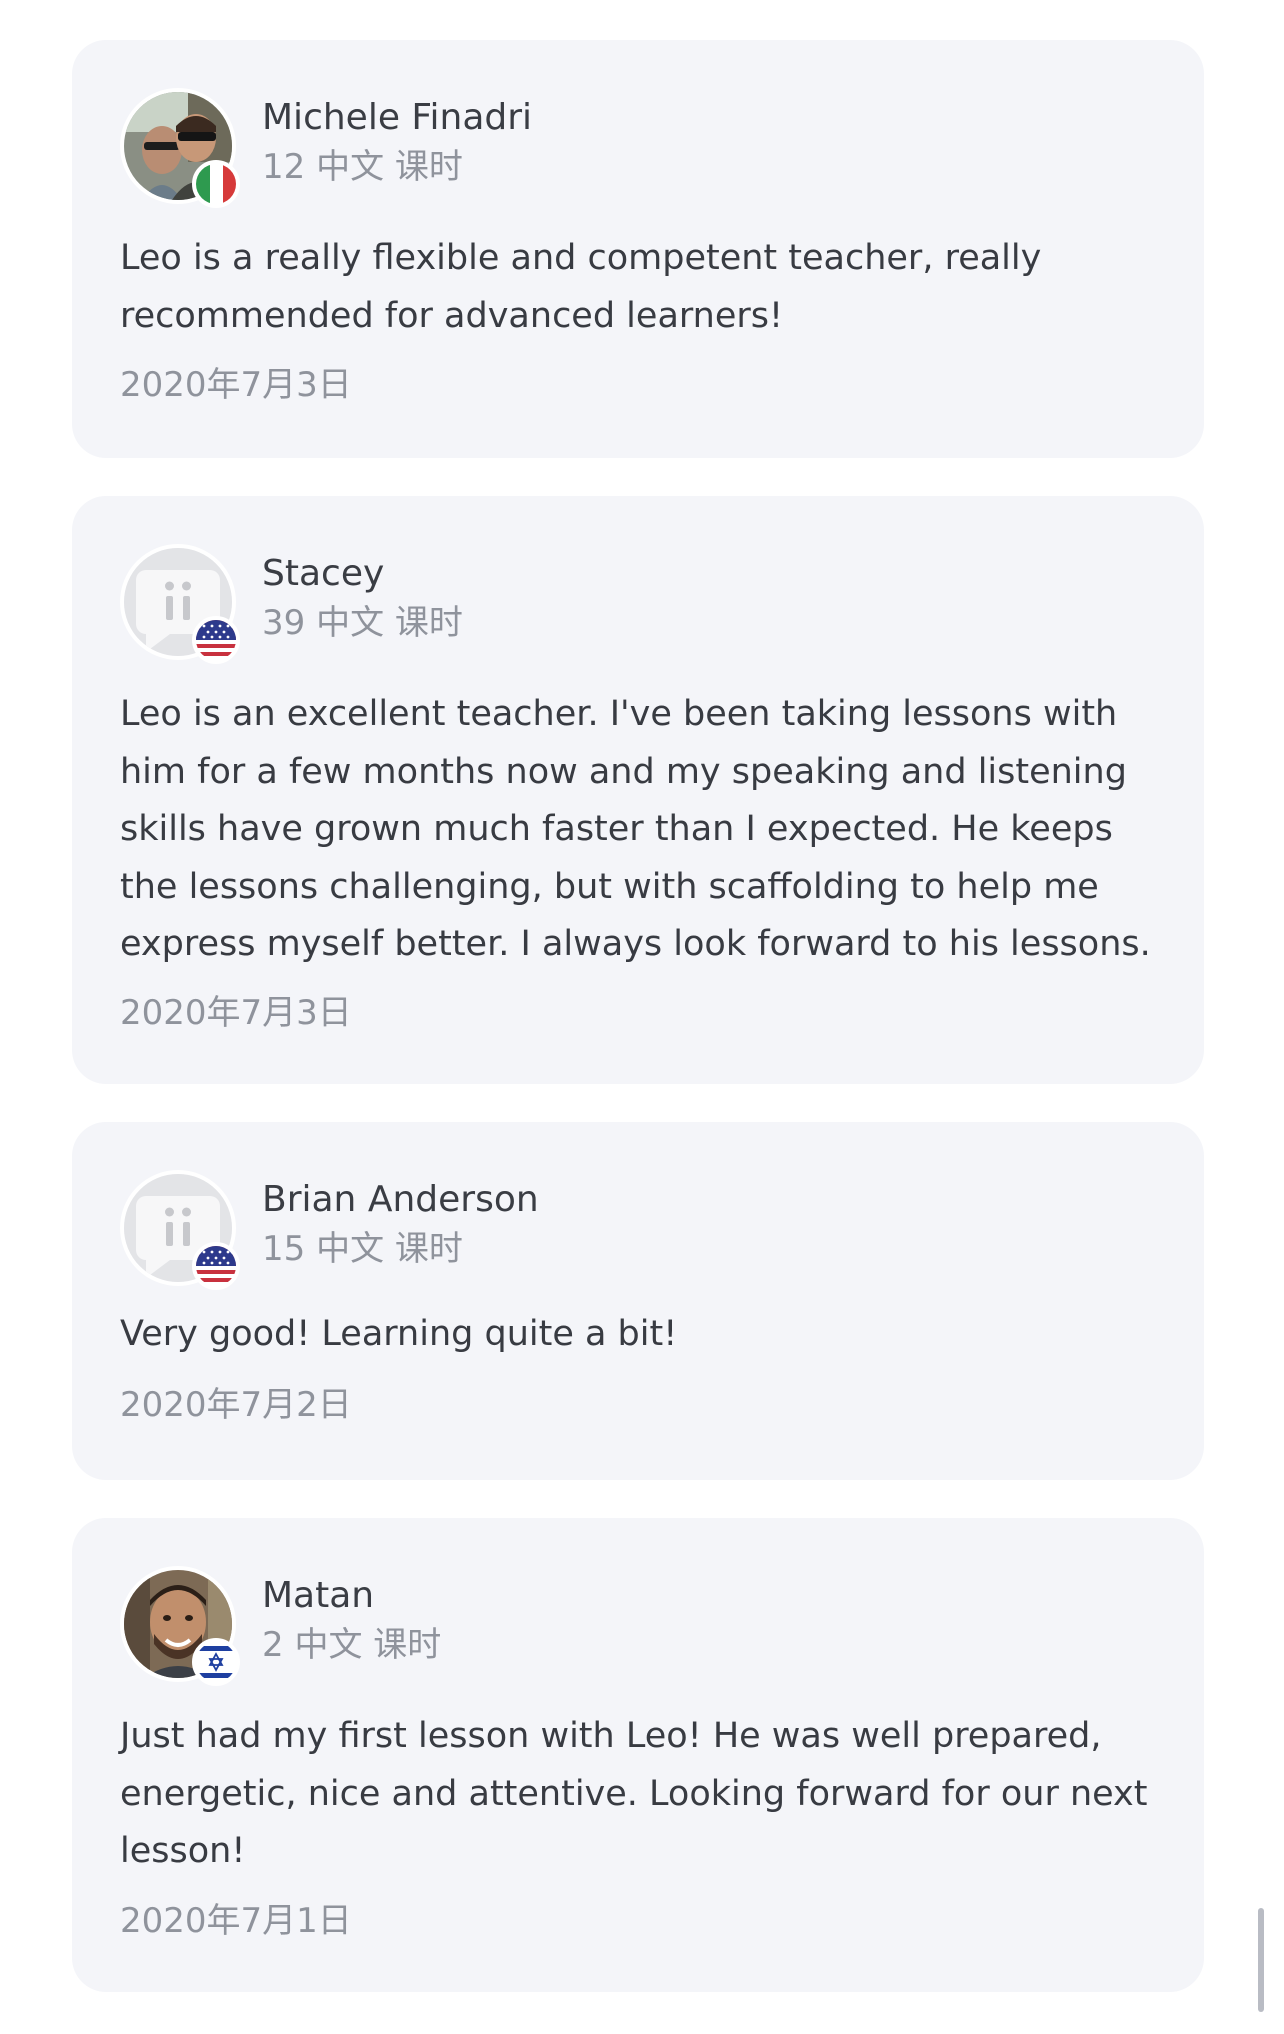  I want to click on italy-flag-icon, so click(216, 184).